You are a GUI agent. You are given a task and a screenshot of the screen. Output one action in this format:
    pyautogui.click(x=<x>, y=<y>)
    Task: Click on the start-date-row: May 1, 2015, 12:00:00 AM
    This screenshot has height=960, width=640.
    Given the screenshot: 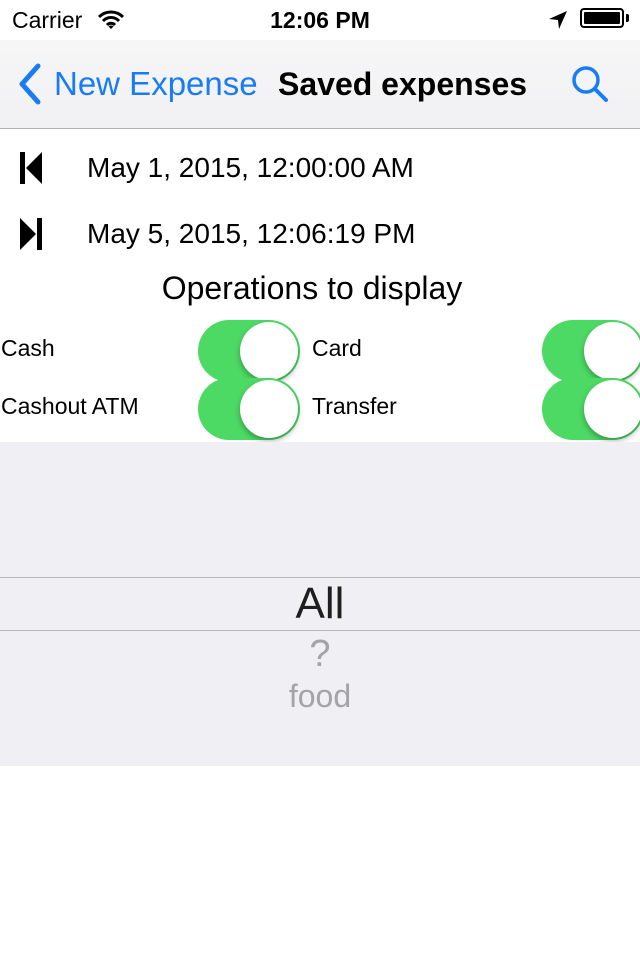 What is the action you would take?
    pyautogui.click(x=320, y=168)
    